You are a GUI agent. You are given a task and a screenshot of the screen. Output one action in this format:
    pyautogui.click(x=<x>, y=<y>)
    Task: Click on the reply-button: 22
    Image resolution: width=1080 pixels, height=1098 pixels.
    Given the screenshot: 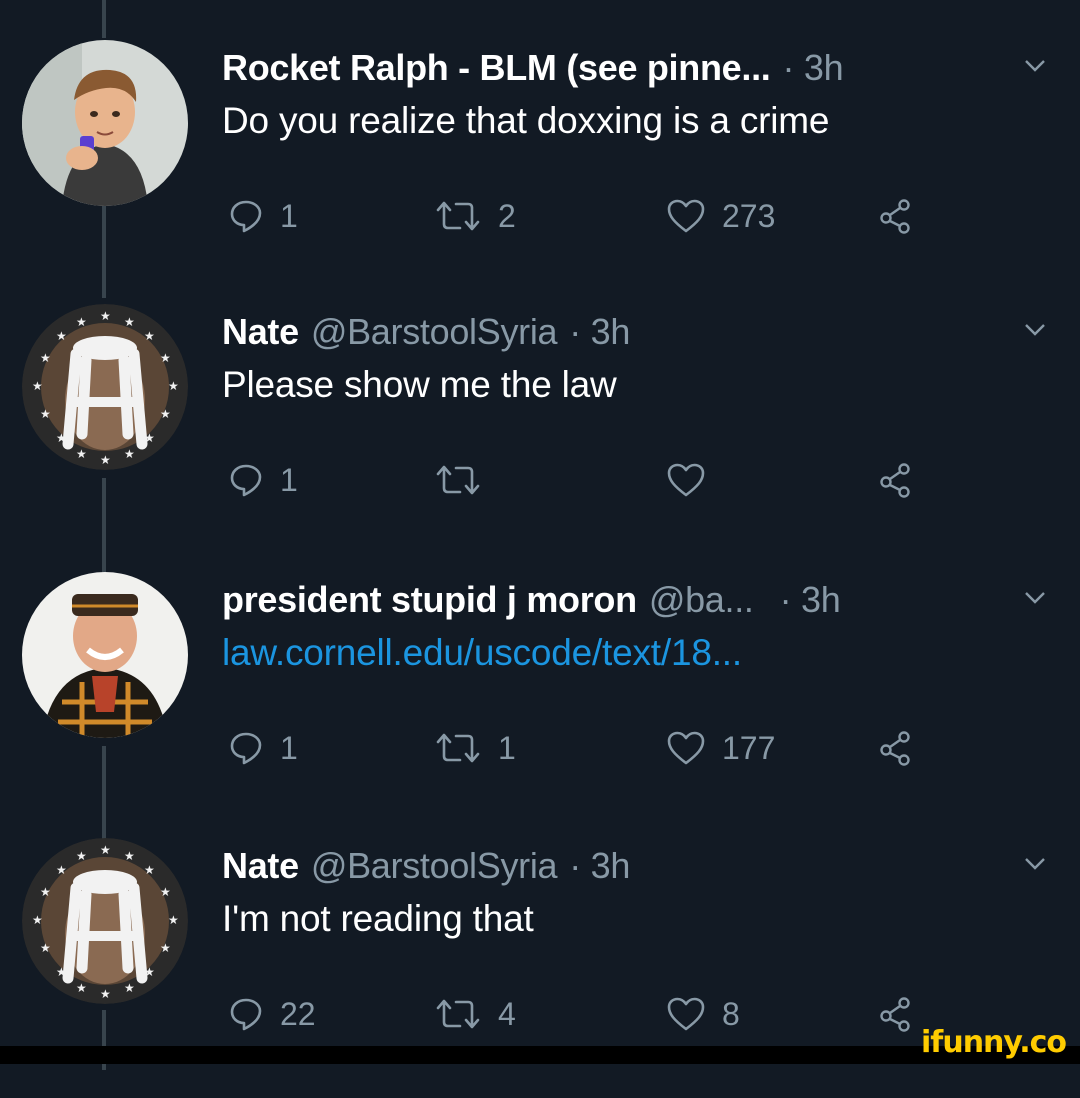 What is the action you would take?
    pyautogui.click(x=272, y=1014)
    